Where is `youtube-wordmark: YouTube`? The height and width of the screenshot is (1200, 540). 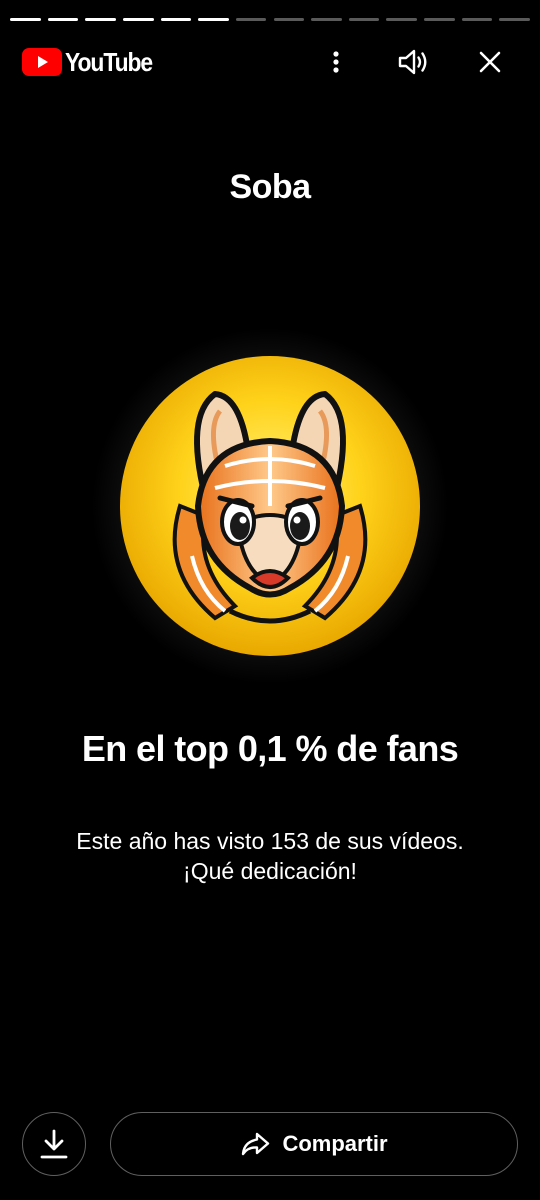 youtube-wordmark: YouTube is located at coordinates (109, 61).